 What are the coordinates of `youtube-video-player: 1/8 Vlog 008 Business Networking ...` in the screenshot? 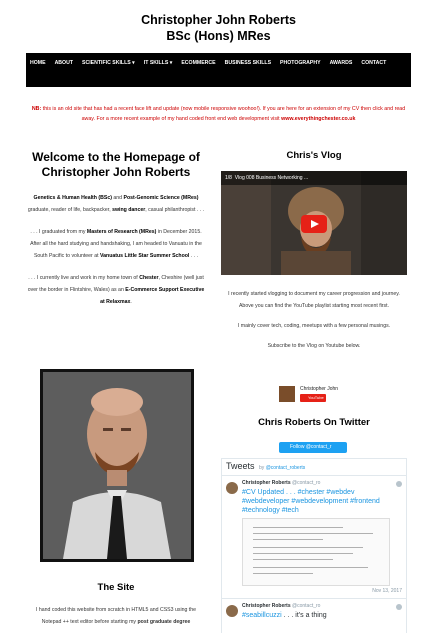 It's located at (314, 223).